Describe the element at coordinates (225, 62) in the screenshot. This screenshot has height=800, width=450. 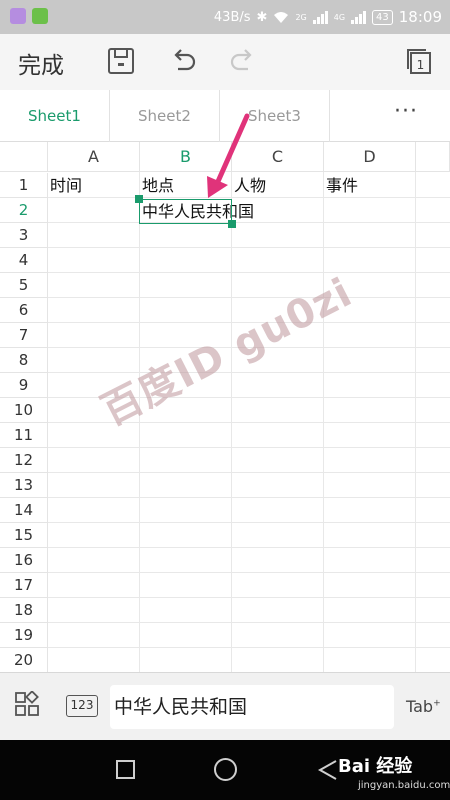
I see `toolbar: 完成 1` at that location.